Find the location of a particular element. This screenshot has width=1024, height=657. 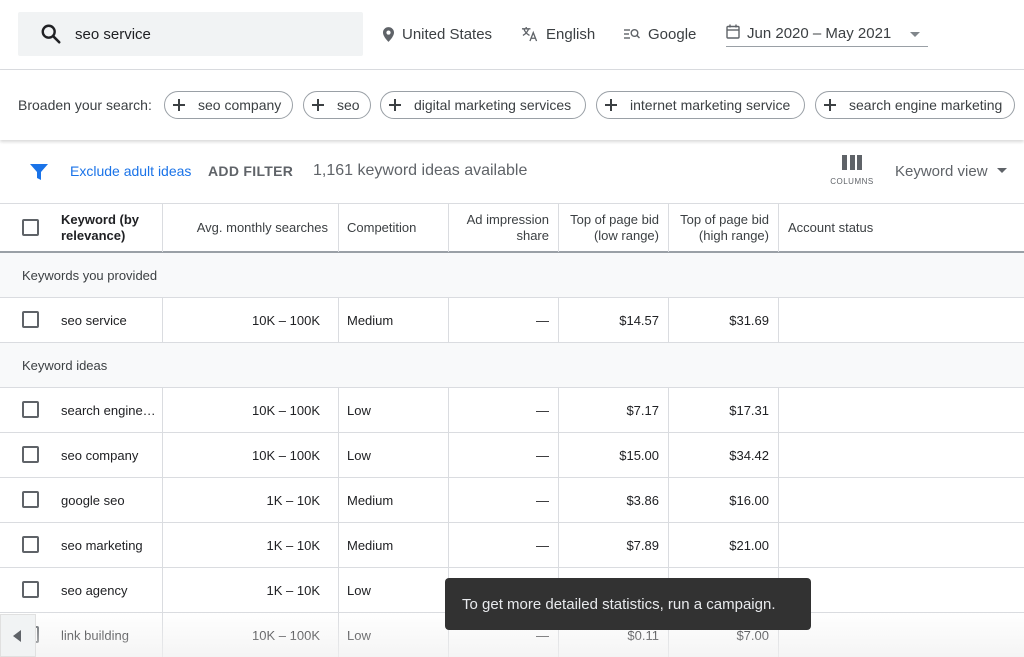

bid-low-cell: $14.57 is located at coordinates (639, 320).